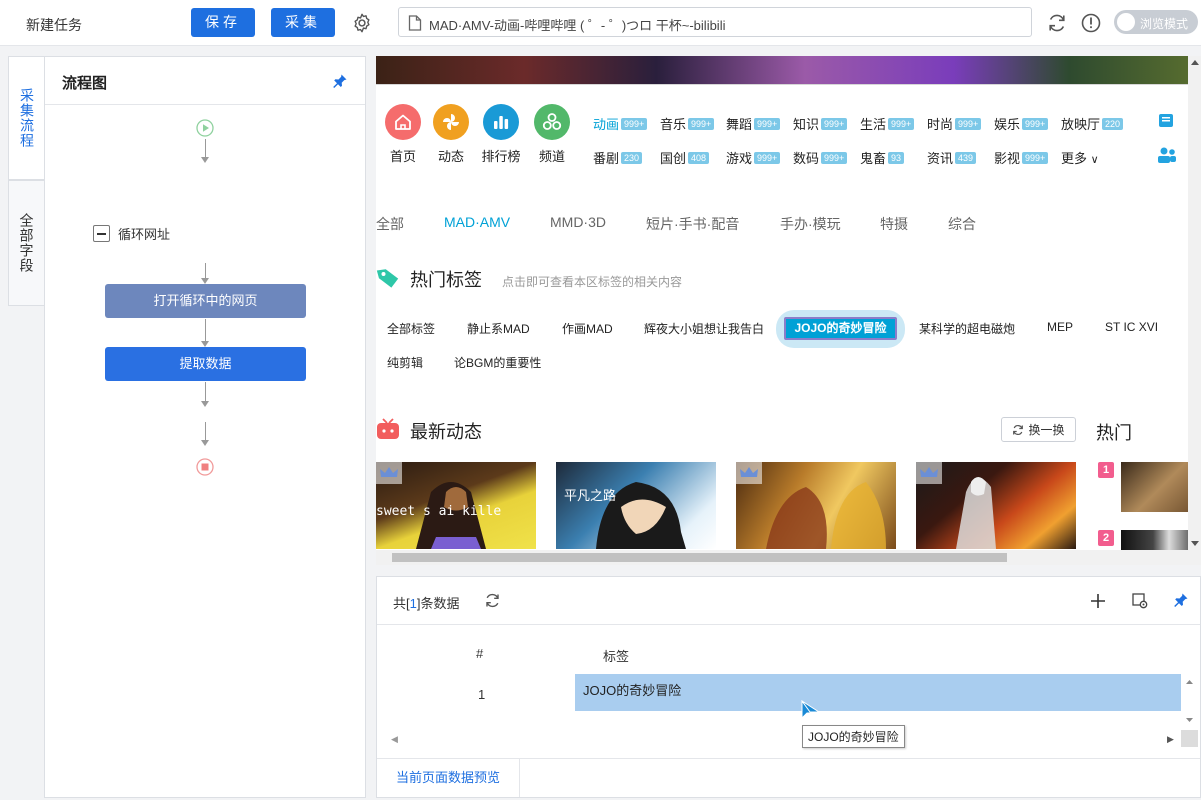 This screenshot has height=800, width=1201. I want to click on tab-collect-flow: 采集流程, so click(26, 118).